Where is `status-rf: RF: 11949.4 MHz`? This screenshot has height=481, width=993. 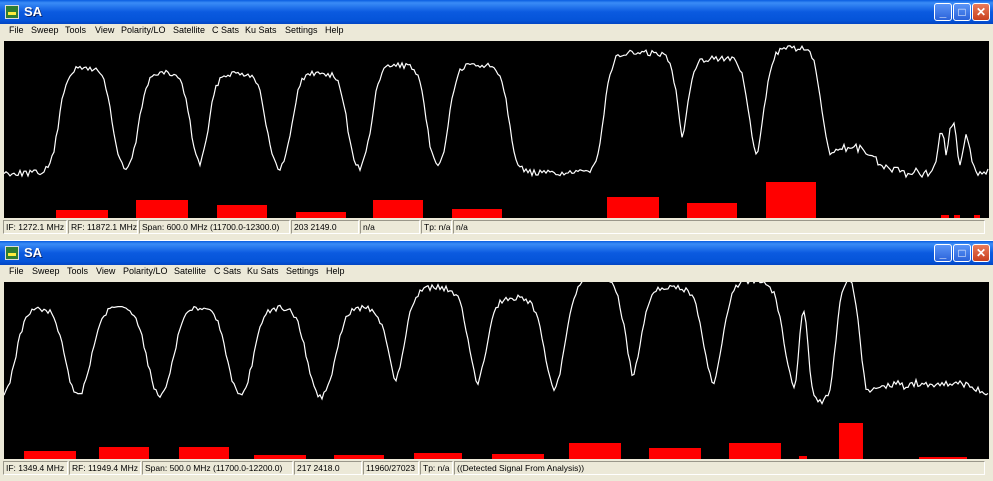
status-rf: RF: 11949.4 MHz is located at coordinates (105, 468).